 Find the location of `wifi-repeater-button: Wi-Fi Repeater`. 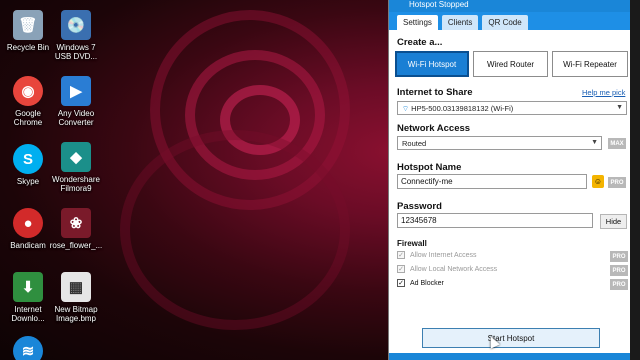

wifi-repeater-button: Wi-Fi Repeater is located at coordinates (590, 64).